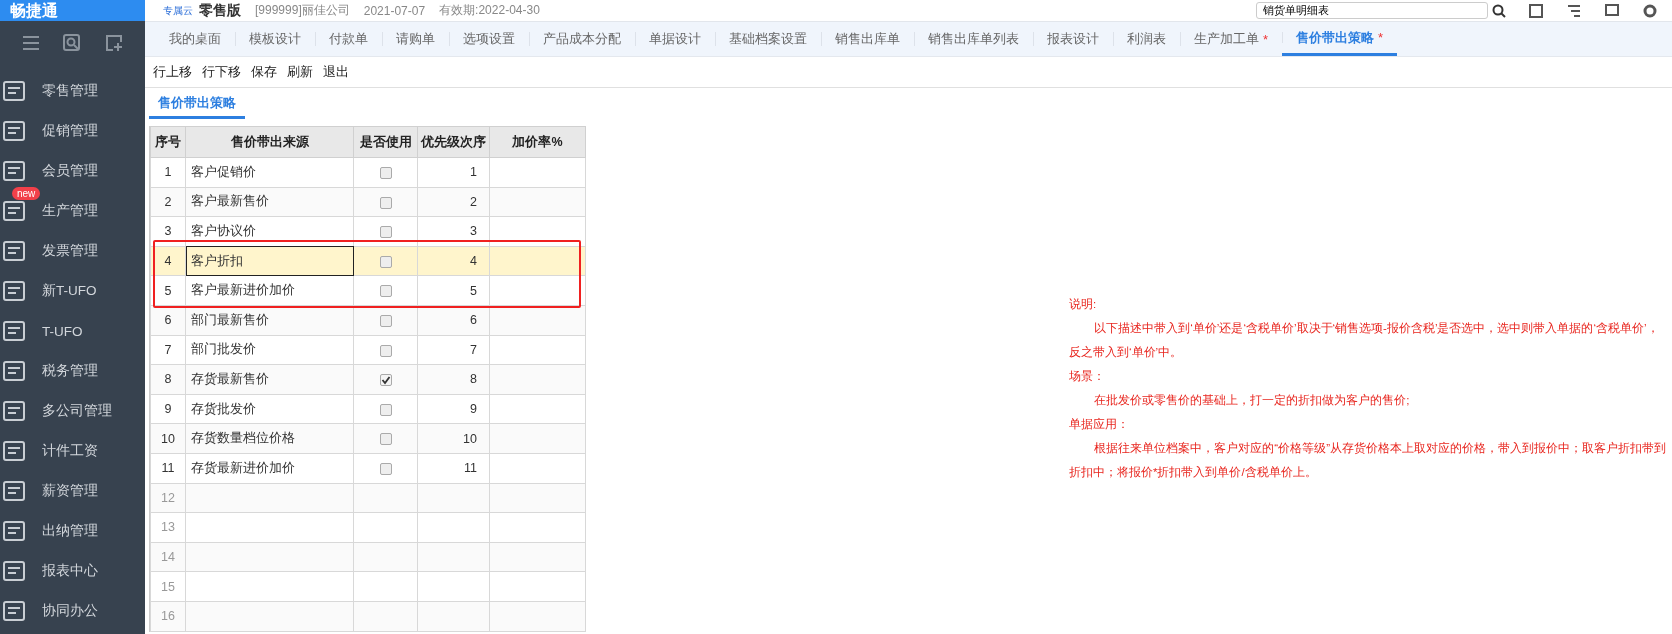 The width and height of the screenshot is (1672, 634). Describe the element at coordinates (489, 39) in the screenshot. I see `tab: 选项设置` at that location.